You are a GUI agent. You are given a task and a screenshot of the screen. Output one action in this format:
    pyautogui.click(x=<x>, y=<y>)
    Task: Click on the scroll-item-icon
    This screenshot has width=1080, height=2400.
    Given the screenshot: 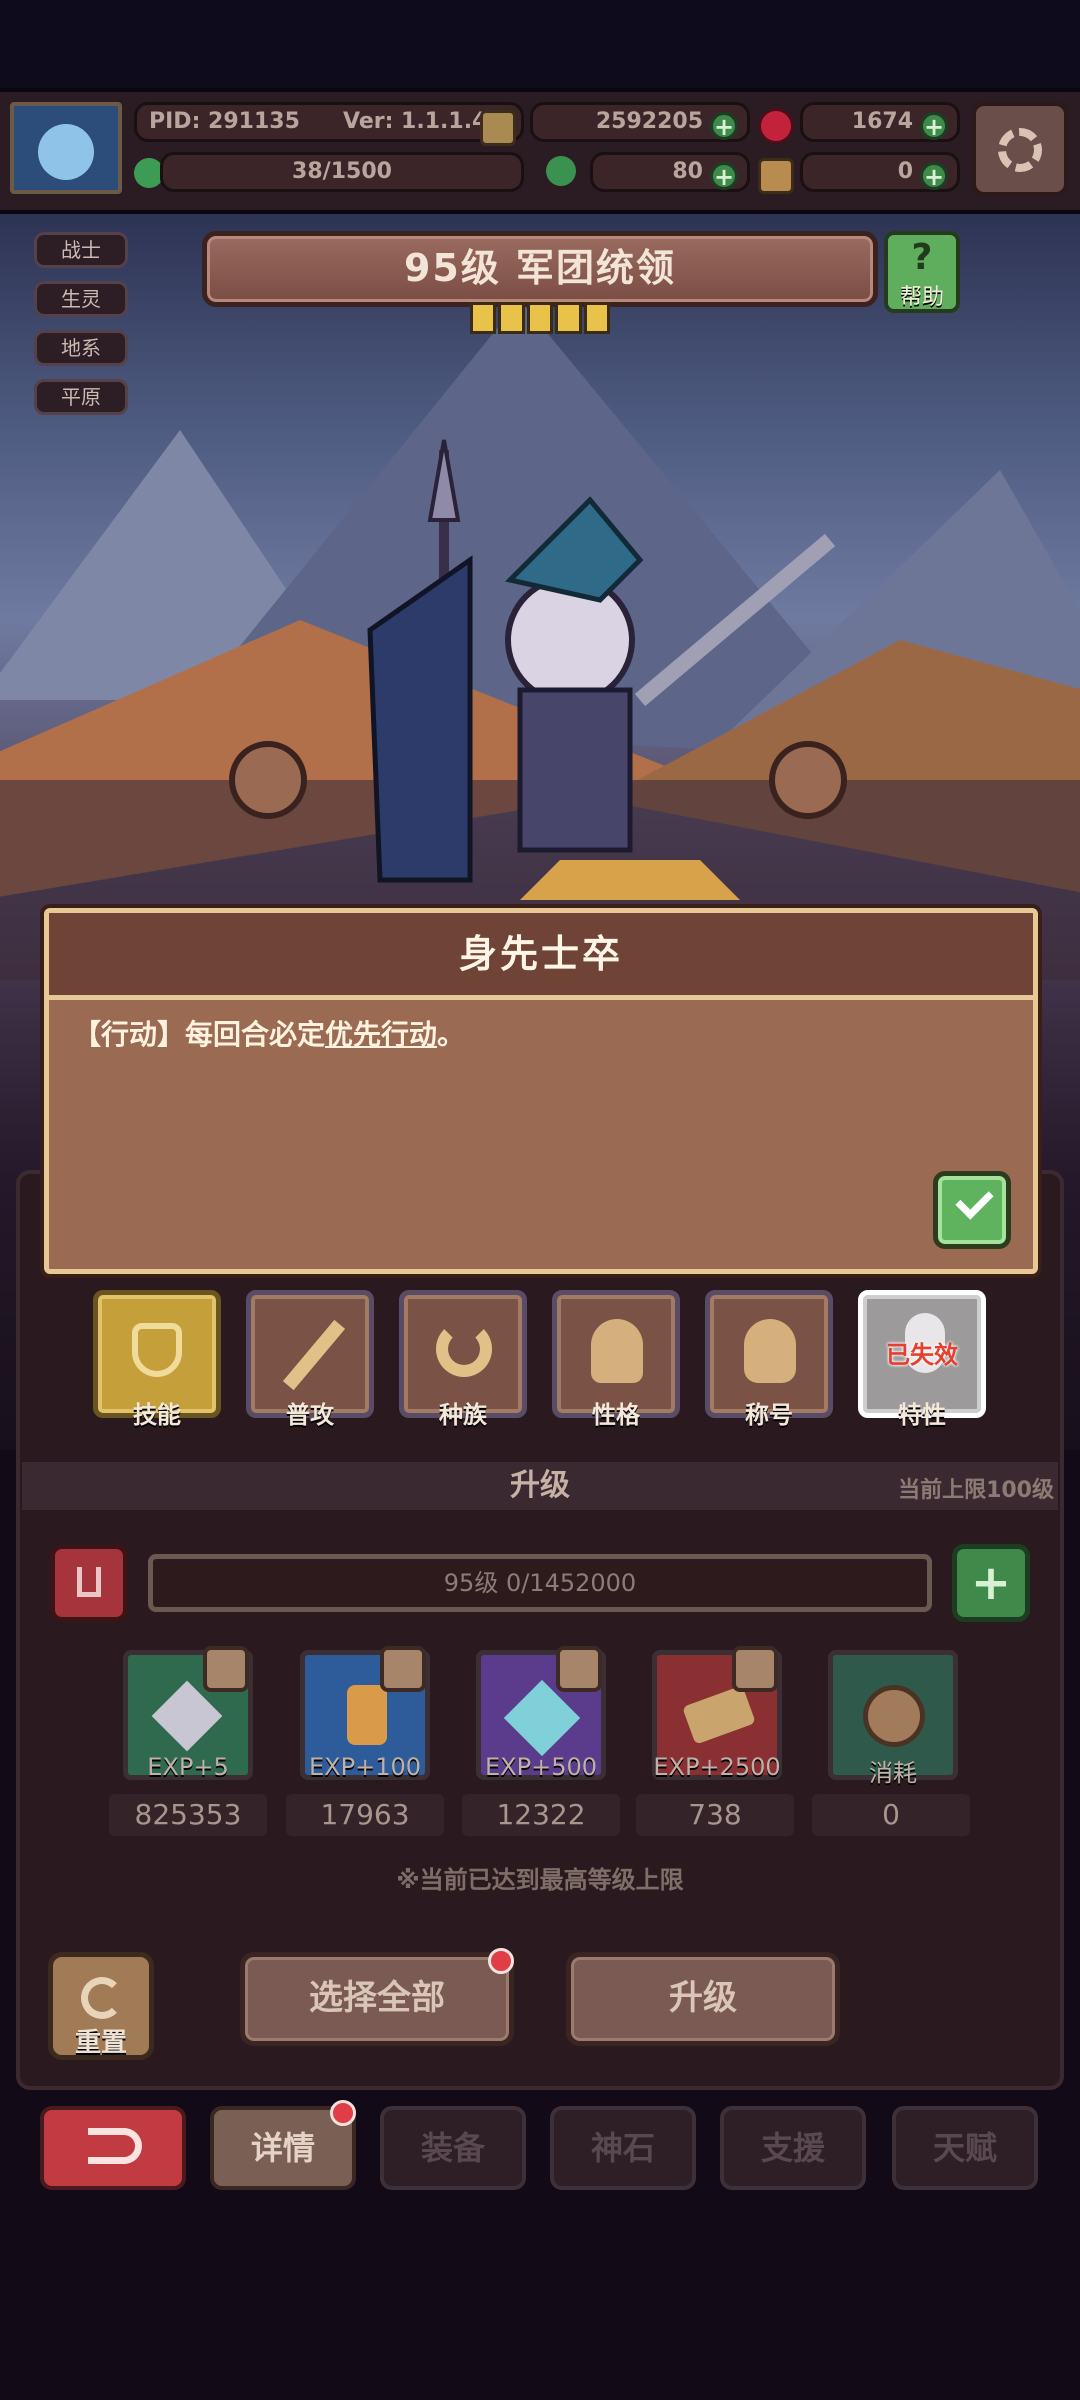 What is the action you would take?
    pyautogui.click(x=719, y=1715)
    